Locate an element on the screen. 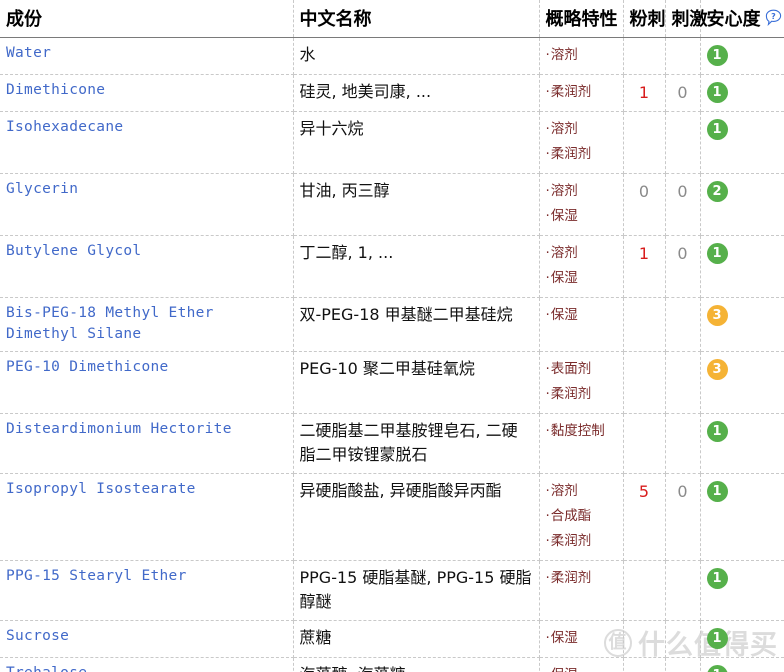 The height and width of the screenshot is (672, 784). ingredient-link: Disteardimonium Hectorite is located at coordinates (119, 429).